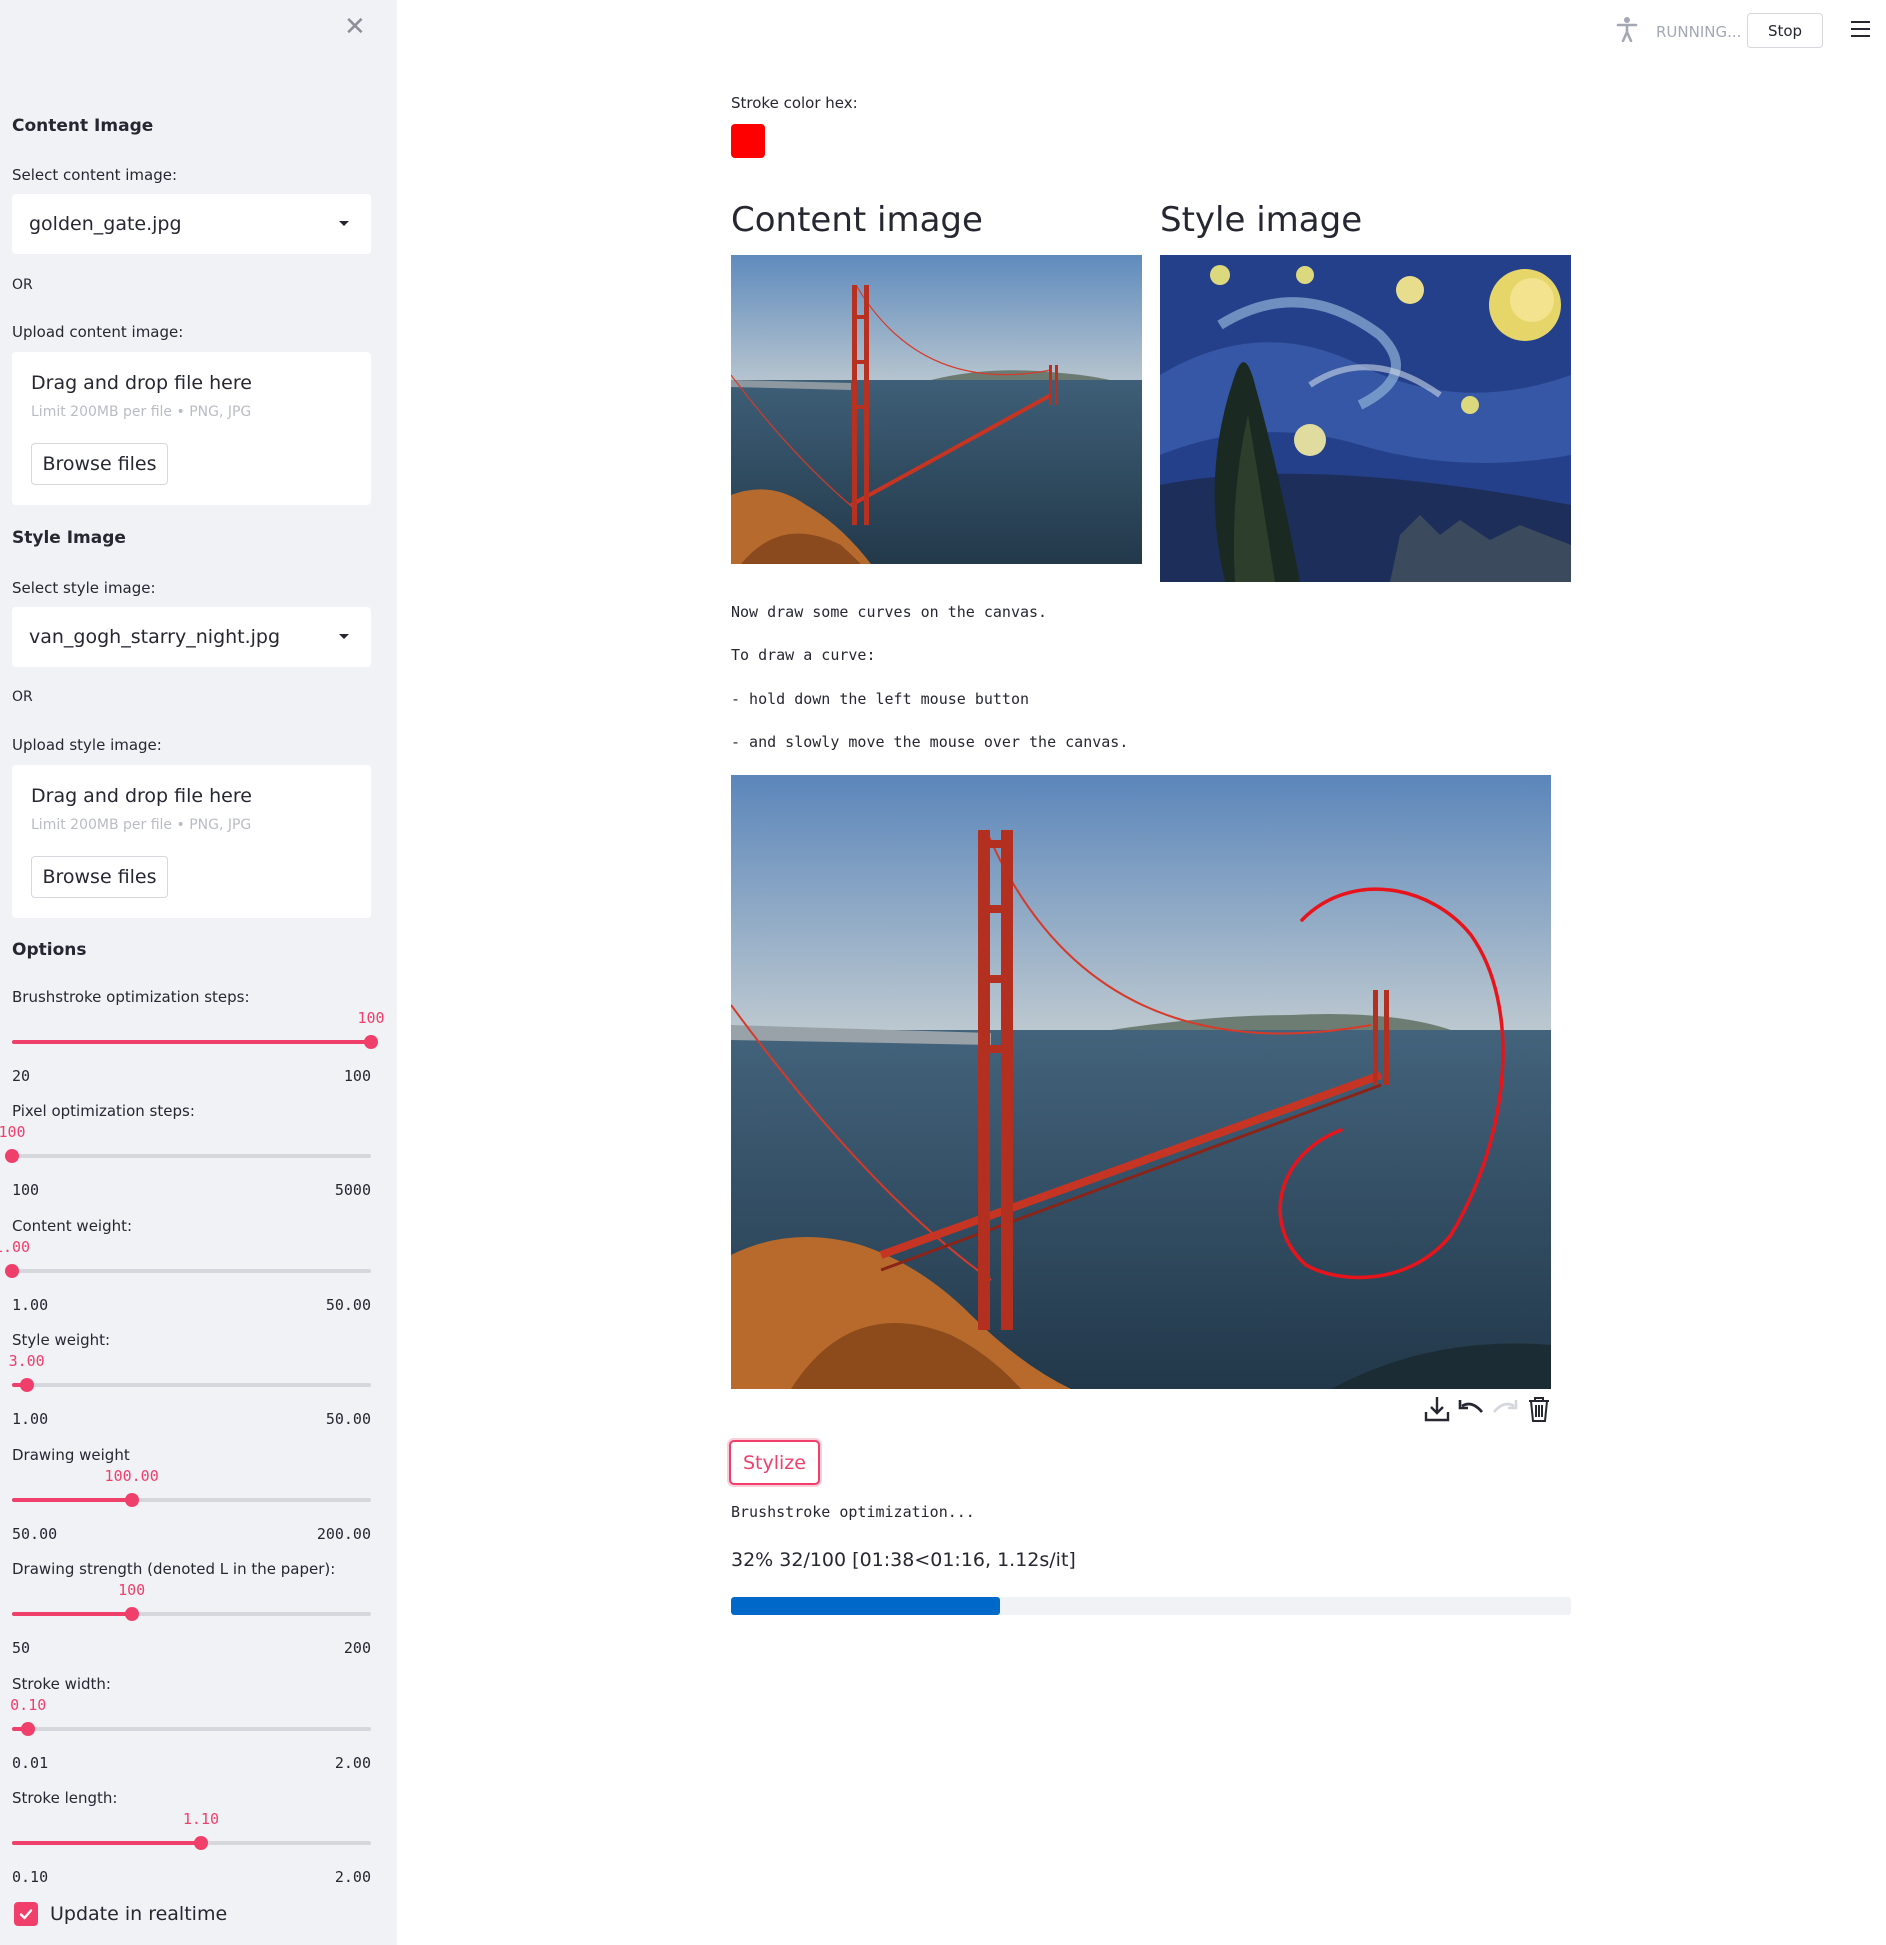 This screenshot has width=1886, height=1945. What do you see at coordinates (22, 697) in the screenshot?
I see `or-label: OR` at bounding box center [22, 697].